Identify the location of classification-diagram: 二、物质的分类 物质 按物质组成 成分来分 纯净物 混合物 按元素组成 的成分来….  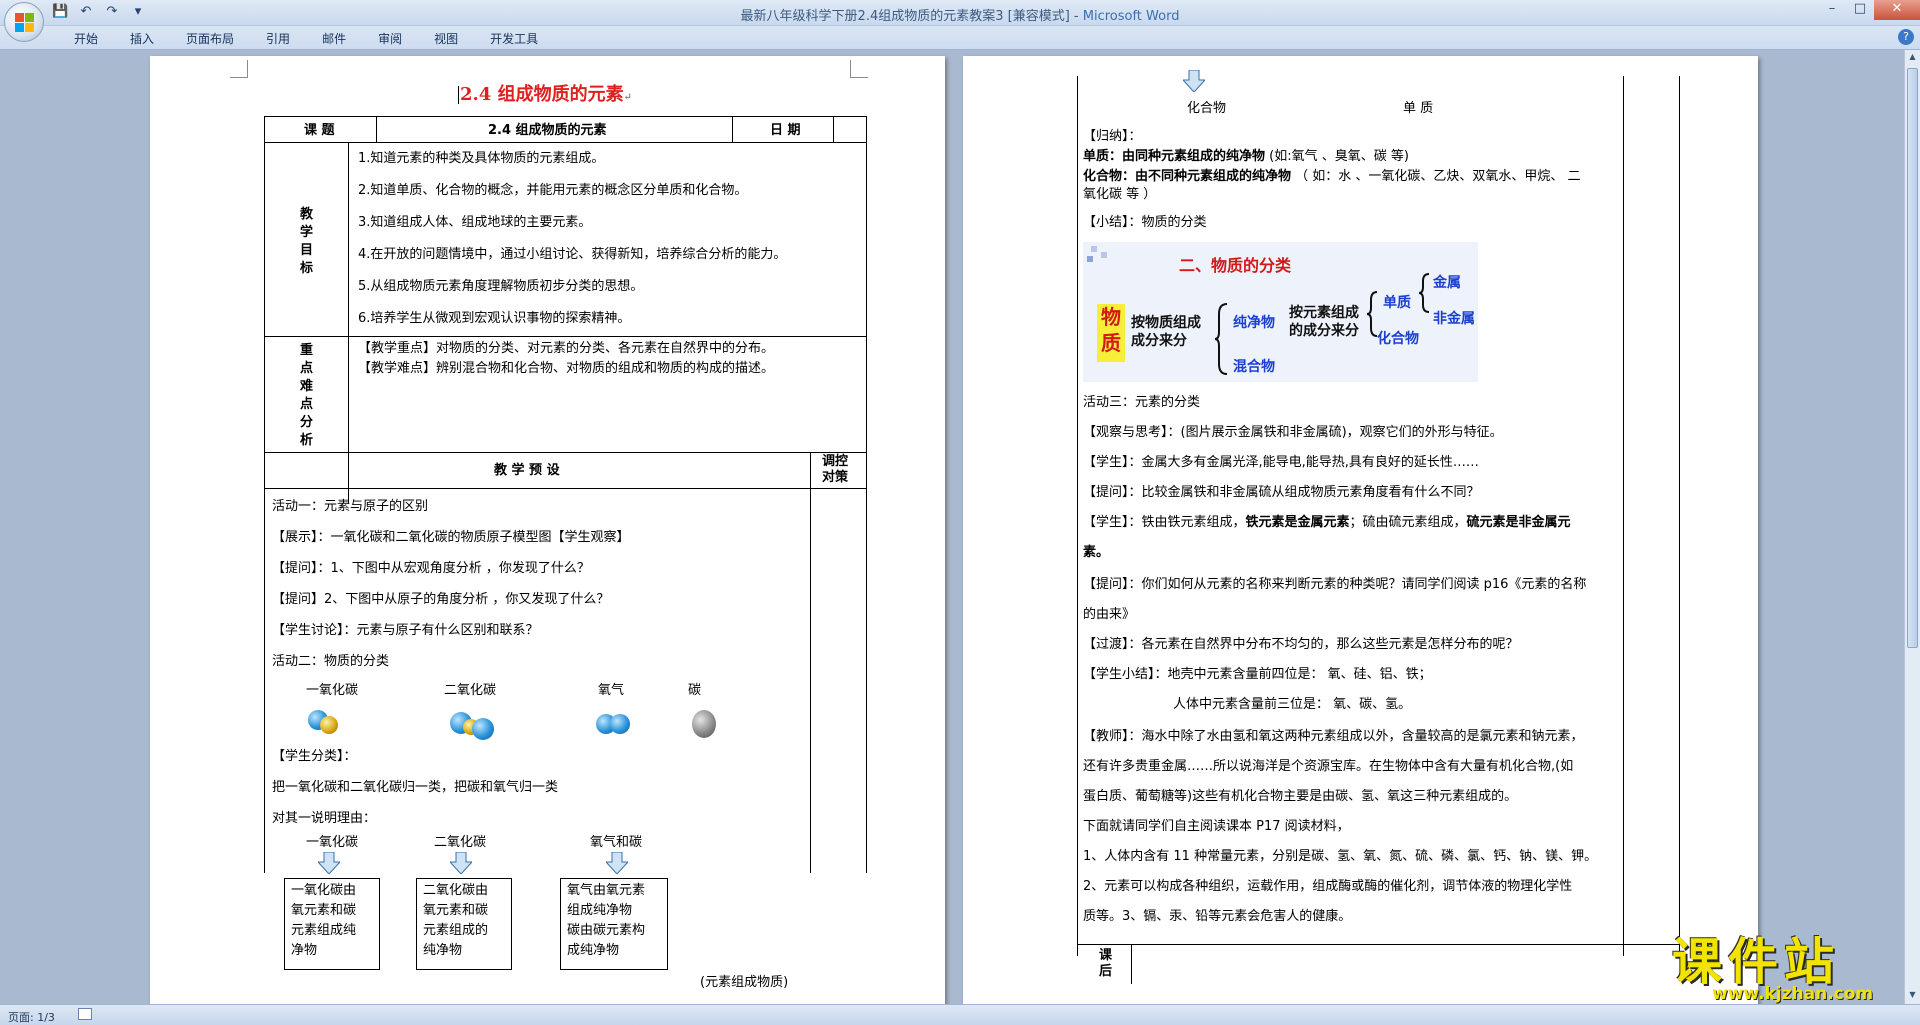
(1280, 312).